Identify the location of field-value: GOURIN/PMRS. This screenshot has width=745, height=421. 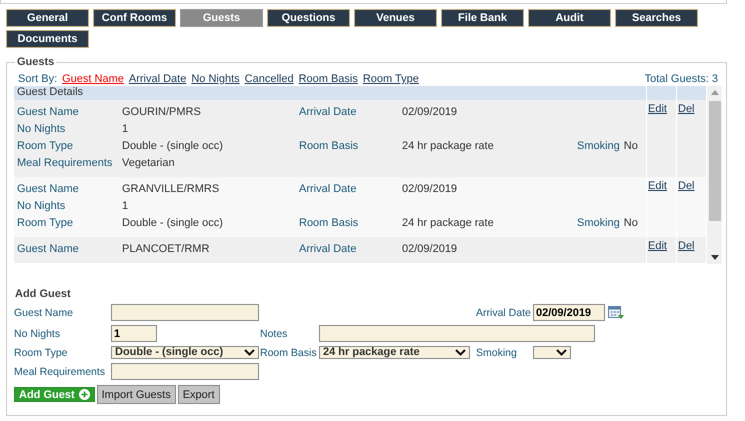
(162, 112).